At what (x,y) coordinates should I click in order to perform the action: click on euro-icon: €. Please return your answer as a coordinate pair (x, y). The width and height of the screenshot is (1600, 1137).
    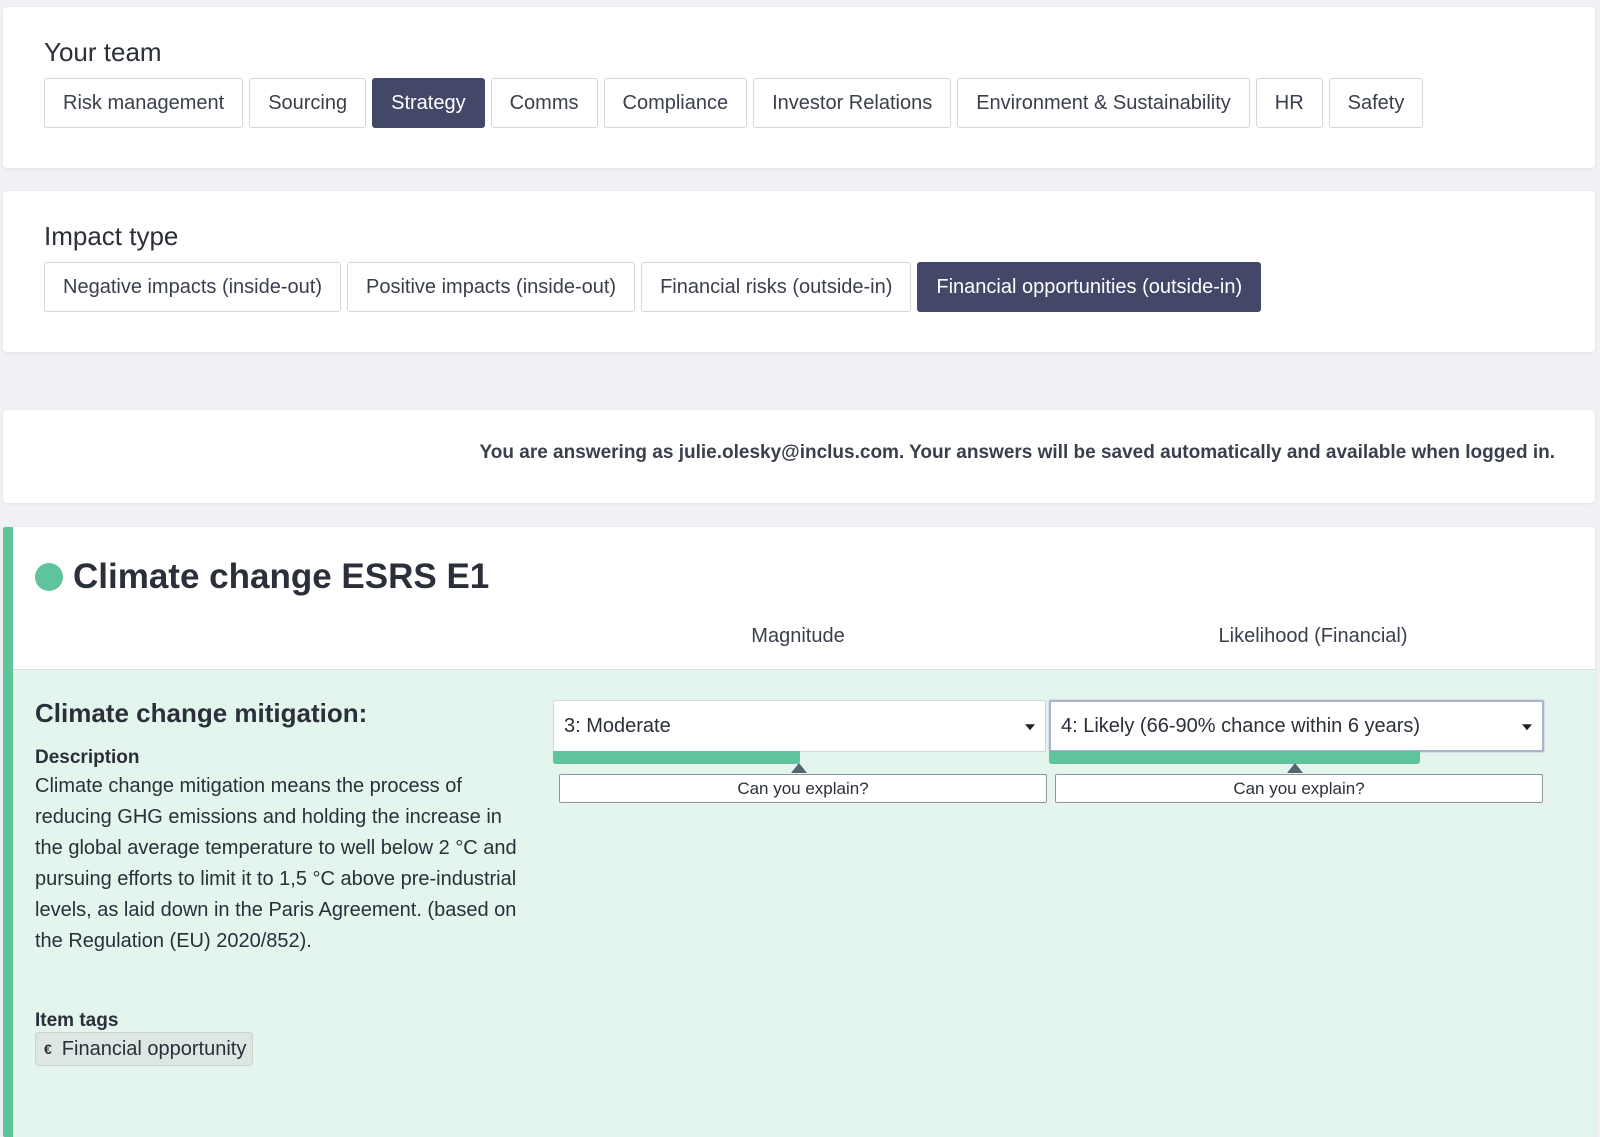
    Looking at the image, I should click on (48, 1049).